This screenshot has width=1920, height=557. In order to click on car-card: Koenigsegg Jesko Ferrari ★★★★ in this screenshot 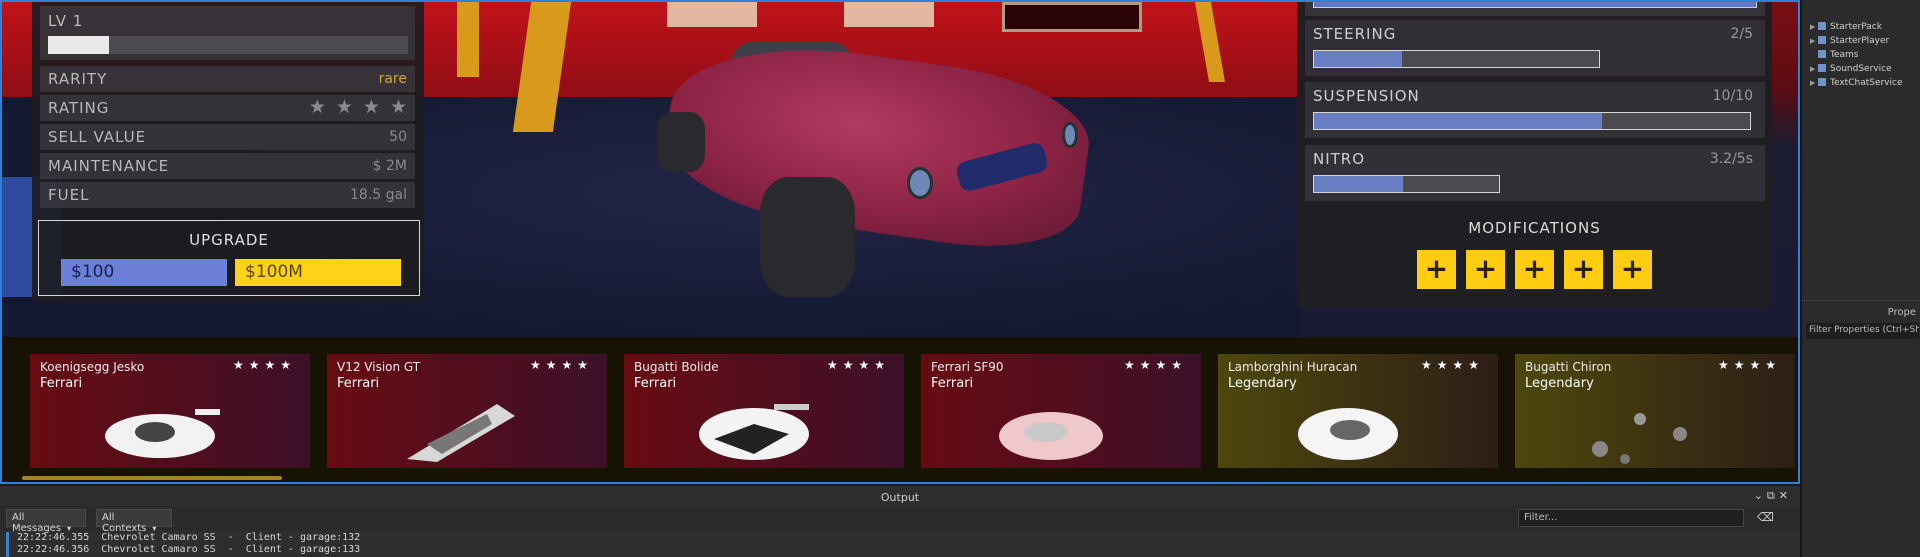, I will do `click(170, 411)`.